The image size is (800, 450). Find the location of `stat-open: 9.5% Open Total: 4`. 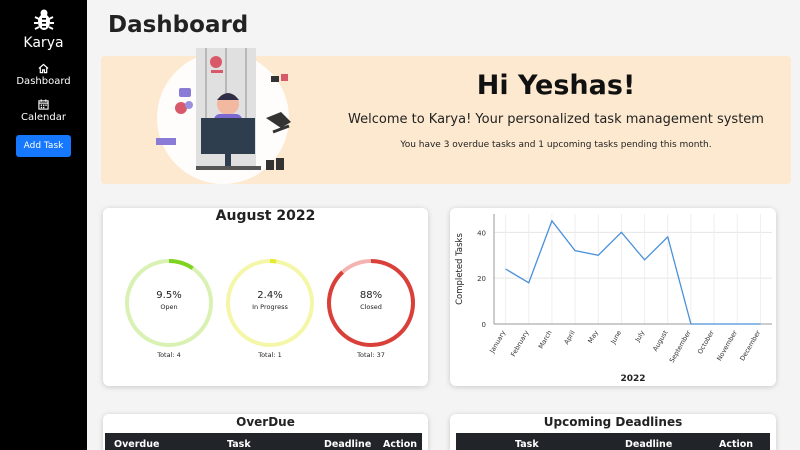

stat-open: 9.5% Open Total: 4 is located at coordinates (169, 308).